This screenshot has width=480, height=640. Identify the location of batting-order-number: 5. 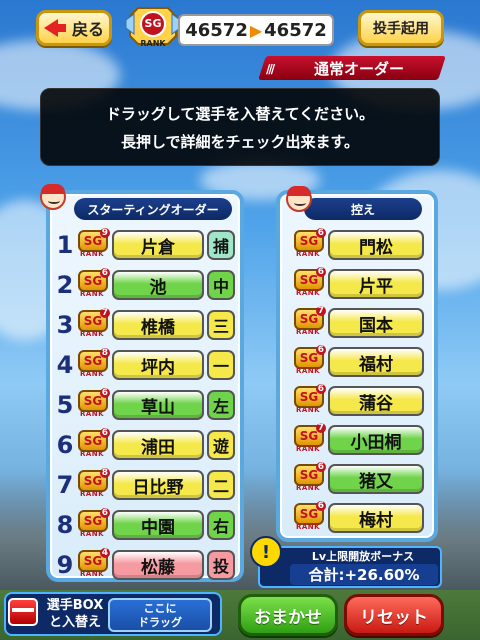
(65, 405).